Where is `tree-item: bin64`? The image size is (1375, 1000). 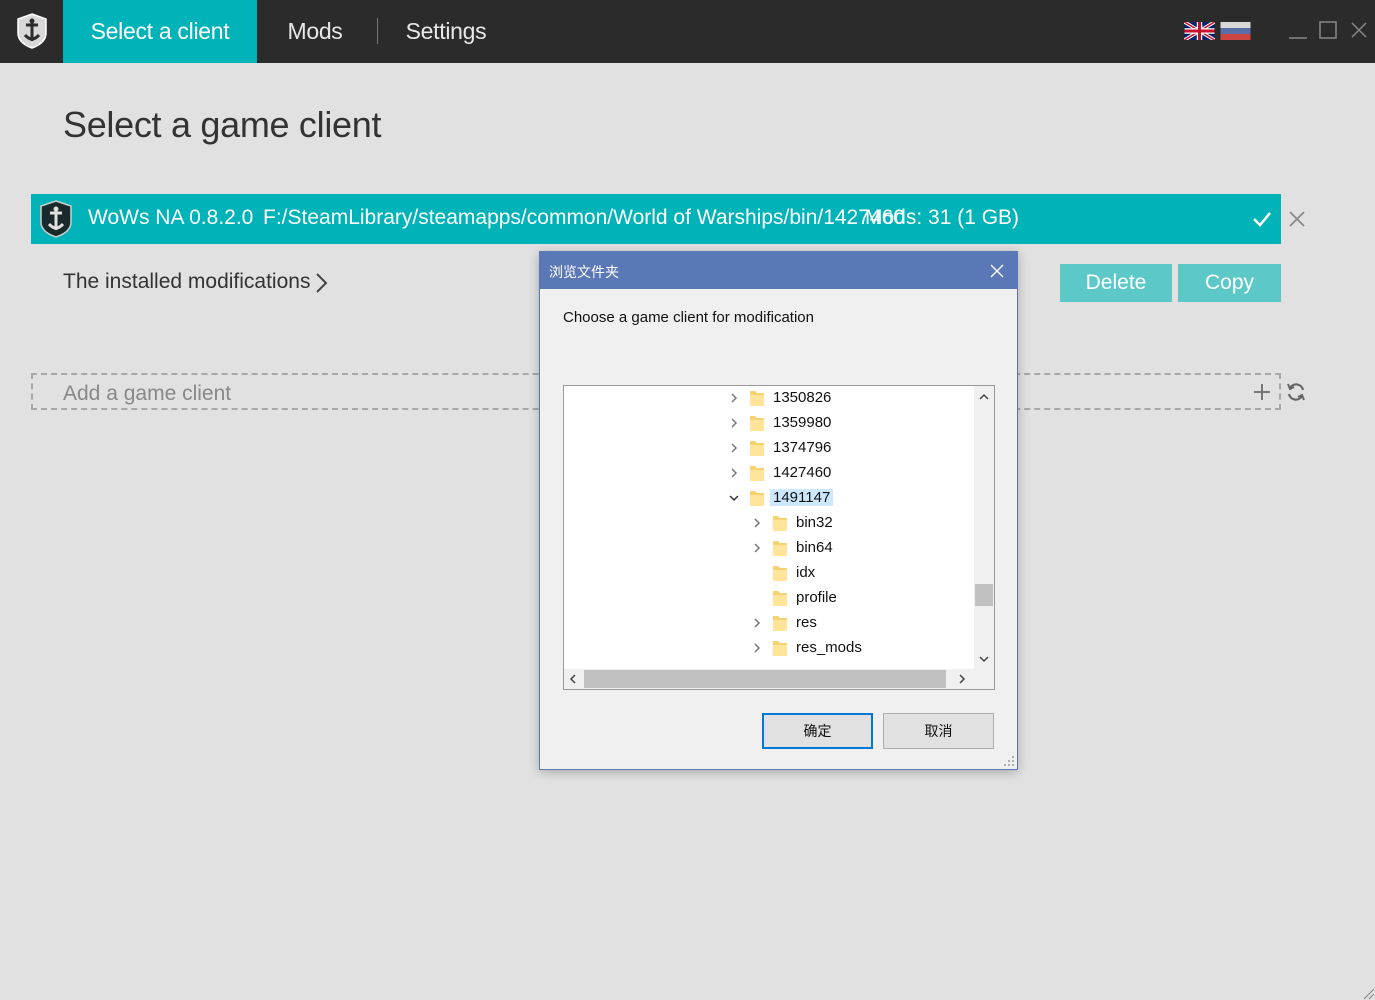
tree-item: bin64 is located at coordinates (769, 548).